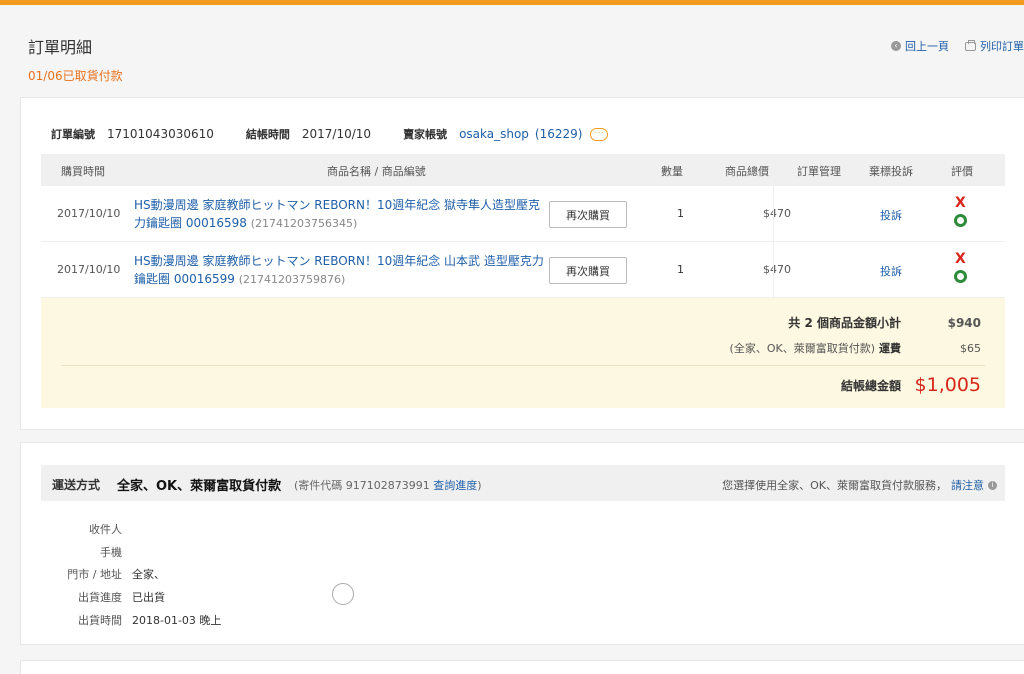 Image resolution: width=1024 pixels, height=674 pixels. What do you see at coordinates (343, 594) in the screenshot?
I see `loading-spinner-icon` at bounding box center [343, 594].